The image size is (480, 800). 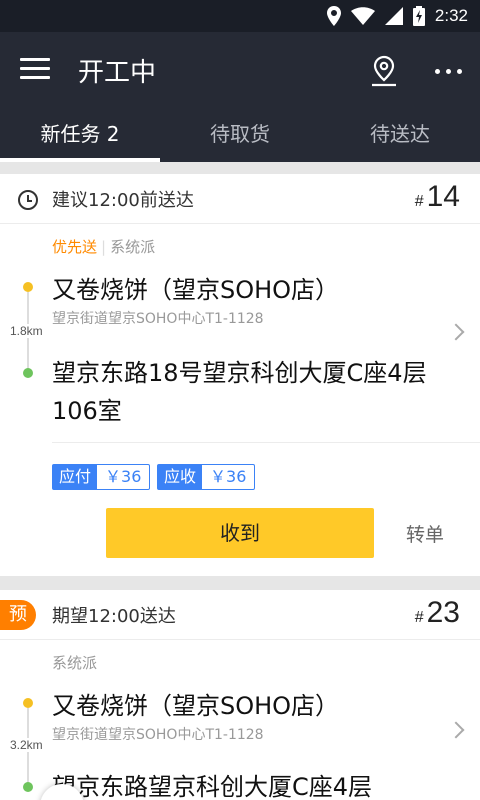 I want to click on cell-signal-icon, so click(x=393, y=16).